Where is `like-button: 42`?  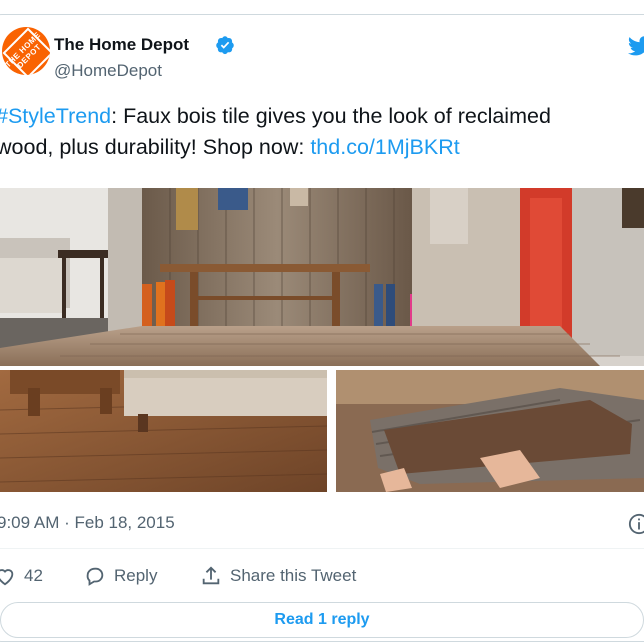 like-button: 42 is located at coordinates (21, 576).